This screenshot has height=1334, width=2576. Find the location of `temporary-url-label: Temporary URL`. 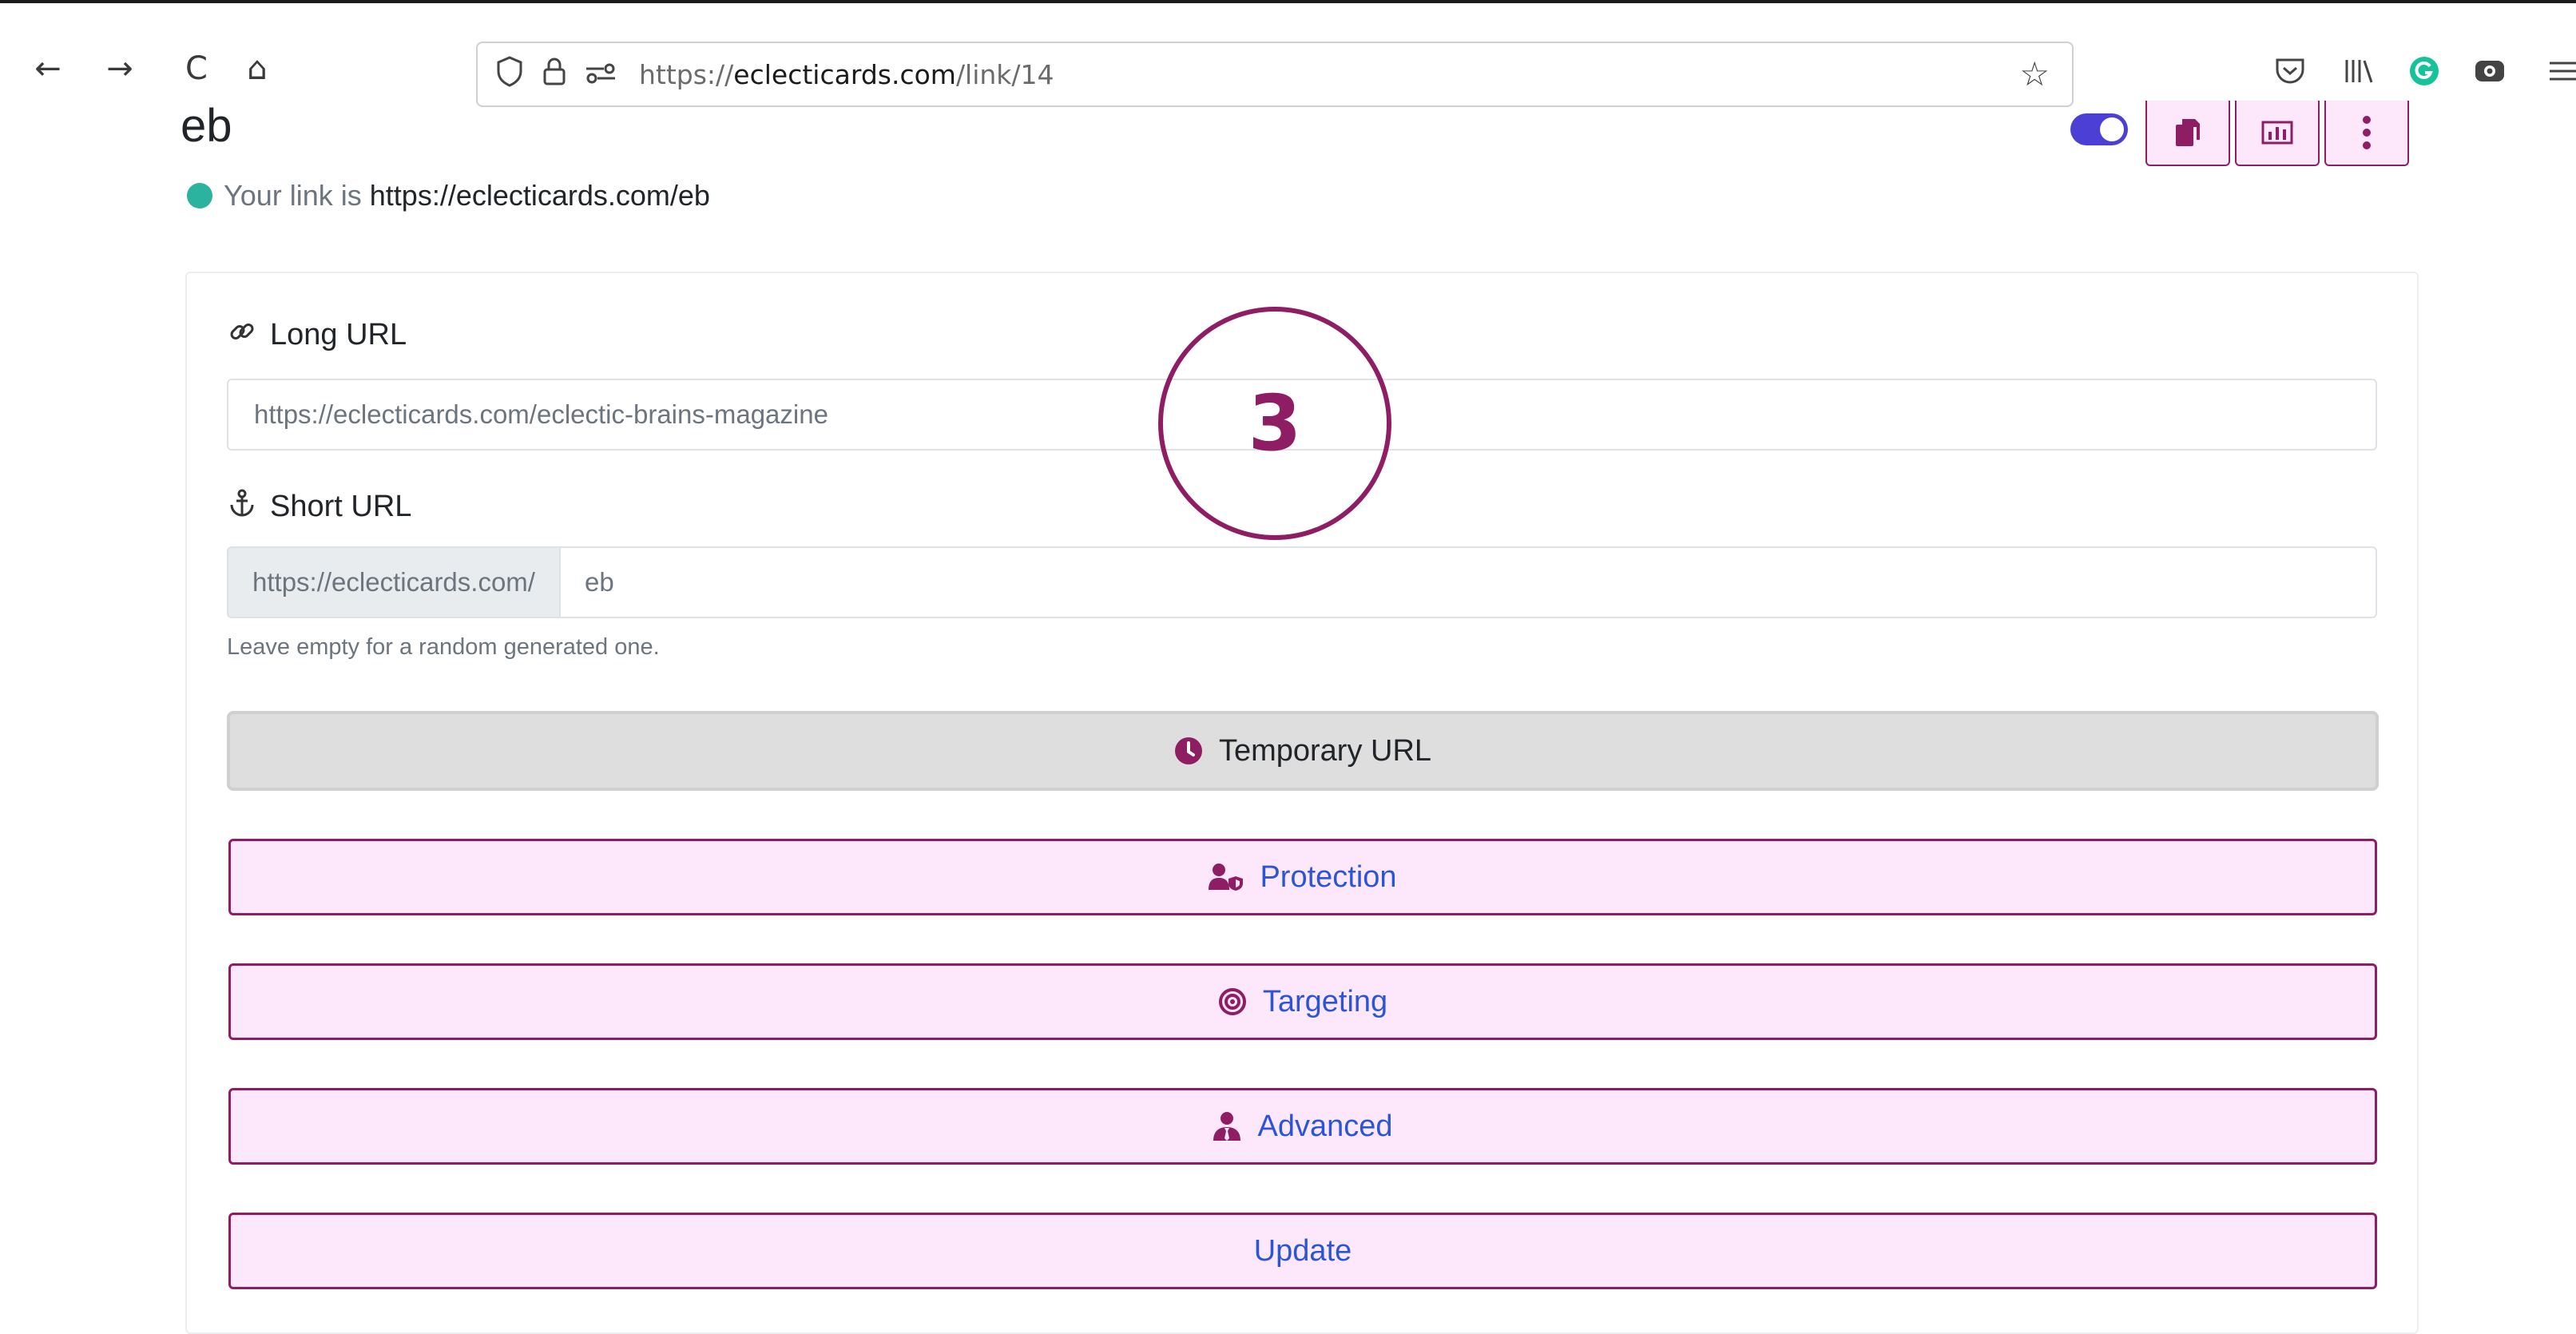

temporary-url-label: Temporary URL is located at coordinates (1325, 750).